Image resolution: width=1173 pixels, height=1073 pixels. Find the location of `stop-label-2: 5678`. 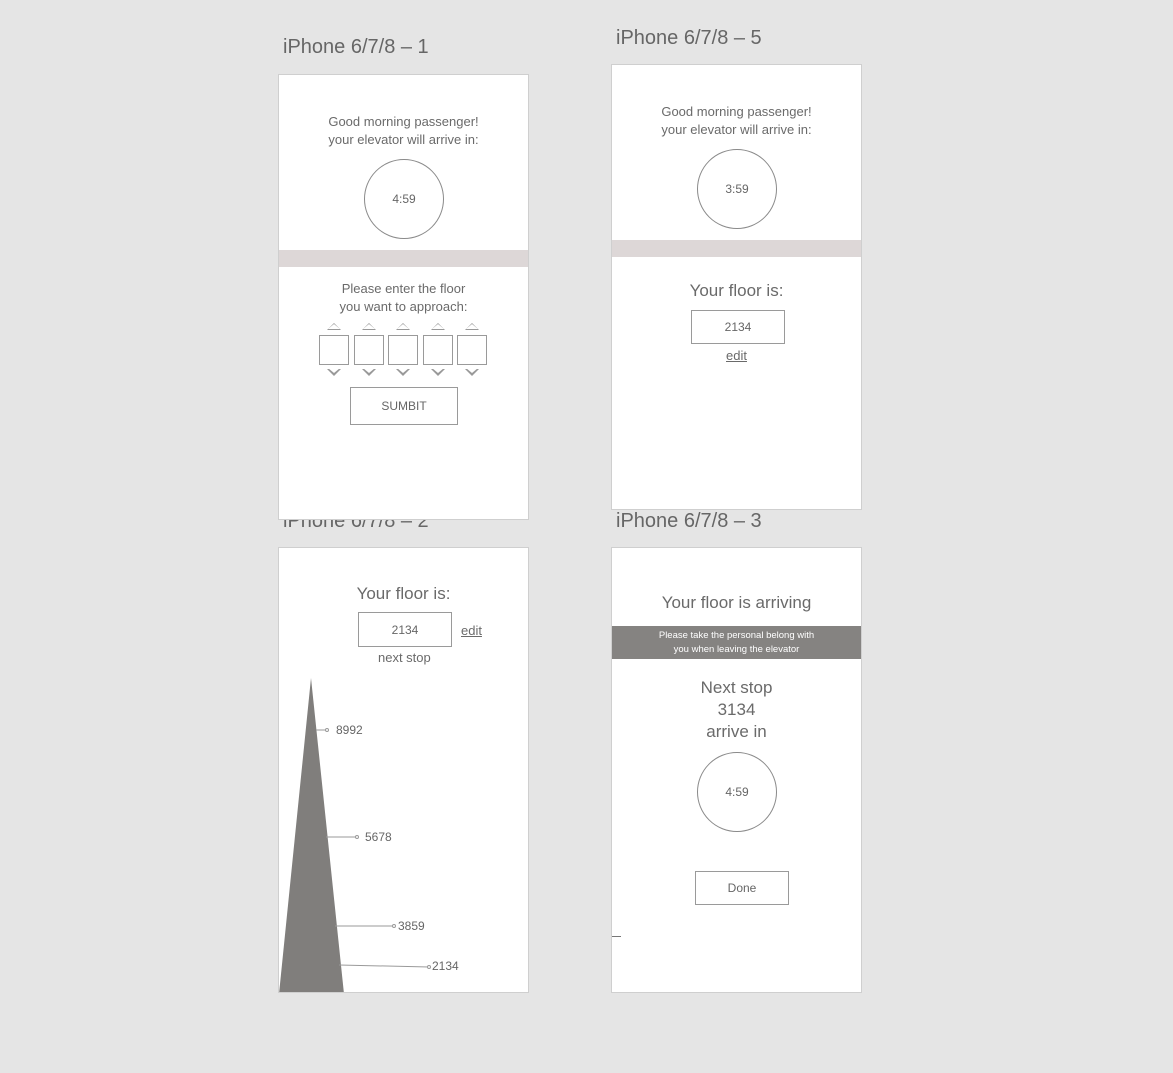

stop-label-2: 5678 is located at coordinates (378, 837).